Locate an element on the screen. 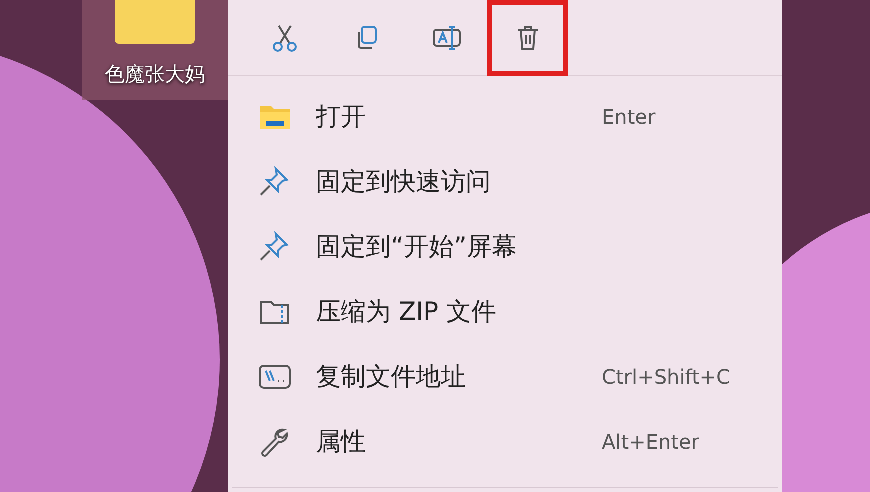 This screenshot has width=870, height=492. menu-item: 打开 Enter is located at coordinates (505, 116).